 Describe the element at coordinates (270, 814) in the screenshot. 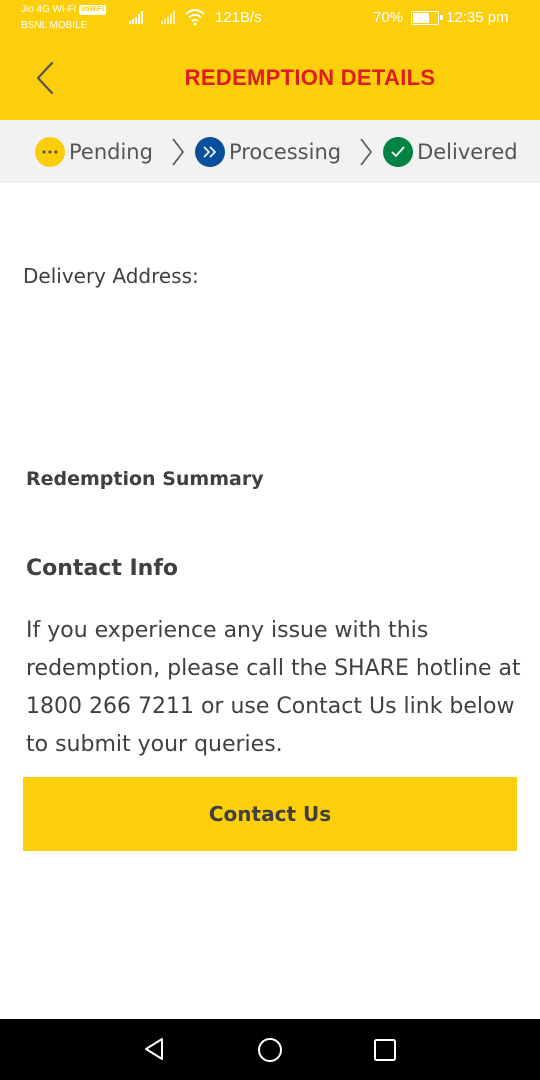

I see `contact-us-button: Contact Us` at that location.